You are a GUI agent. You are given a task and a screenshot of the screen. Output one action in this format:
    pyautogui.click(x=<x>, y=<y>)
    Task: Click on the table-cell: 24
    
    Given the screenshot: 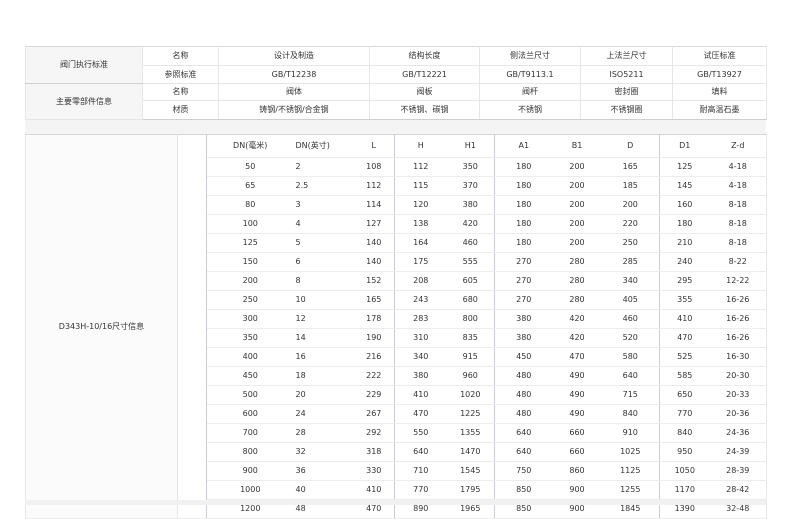 What is the action you would take?
    pyautogui.click(x=323, y=414)
    